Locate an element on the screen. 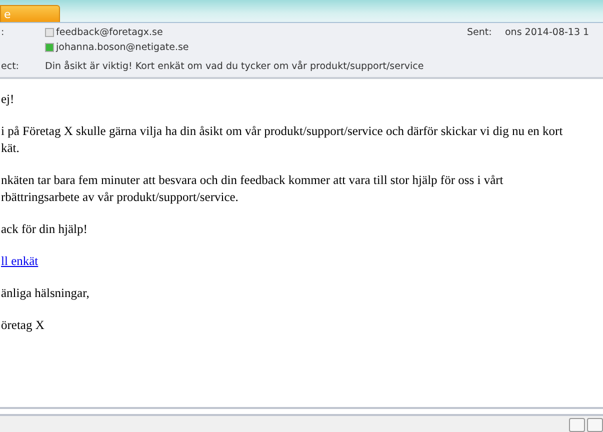  message-paragraph: ej! is located at coordinates (8, 99).